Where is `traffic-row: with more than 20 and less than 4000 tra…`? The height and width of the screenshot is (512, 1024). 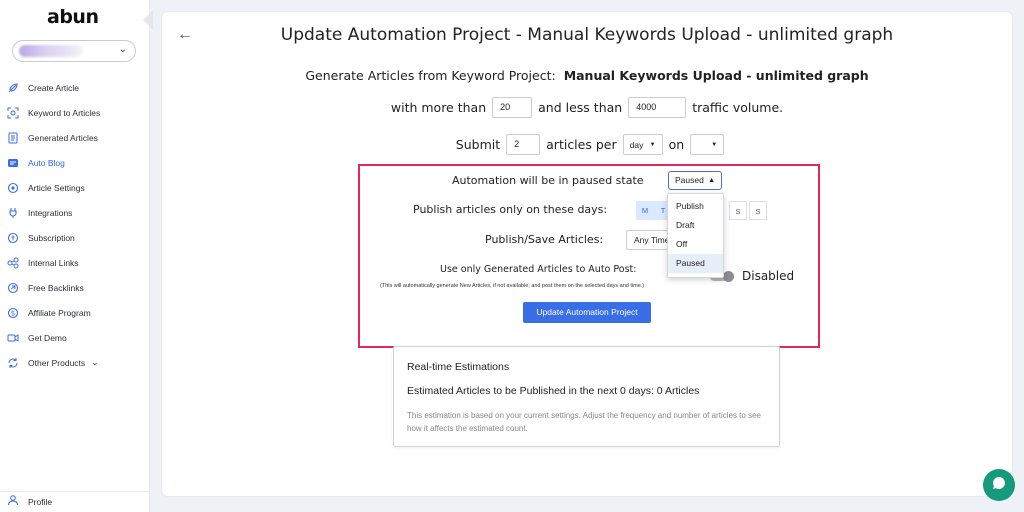
traffic-row: with more than 20 and less than 4000 tra… is located at coordinates (587, 107).